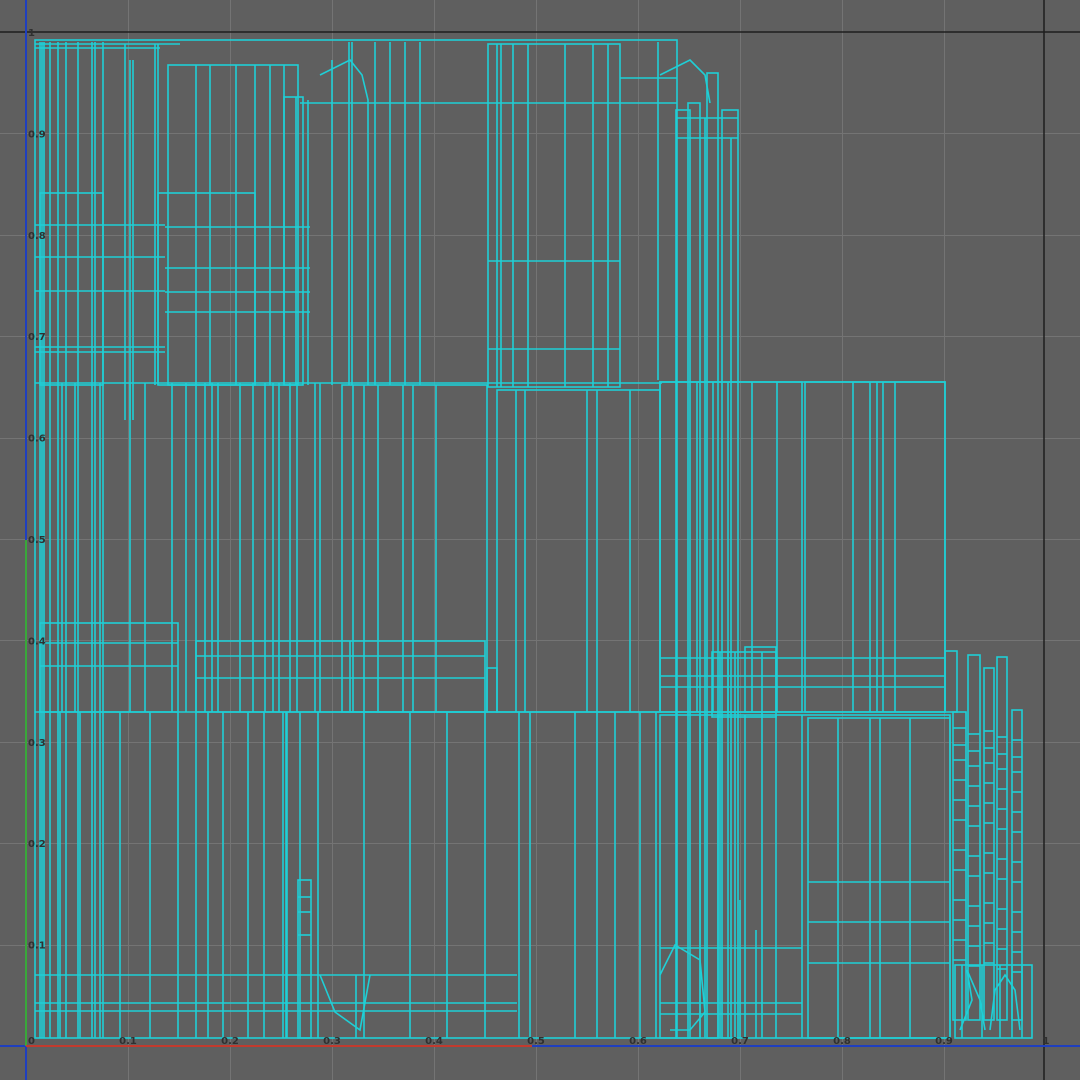  Describe the element at coordinates (37, 641) in the screenshot. I see `v-tick-label: 0.4` at that location.